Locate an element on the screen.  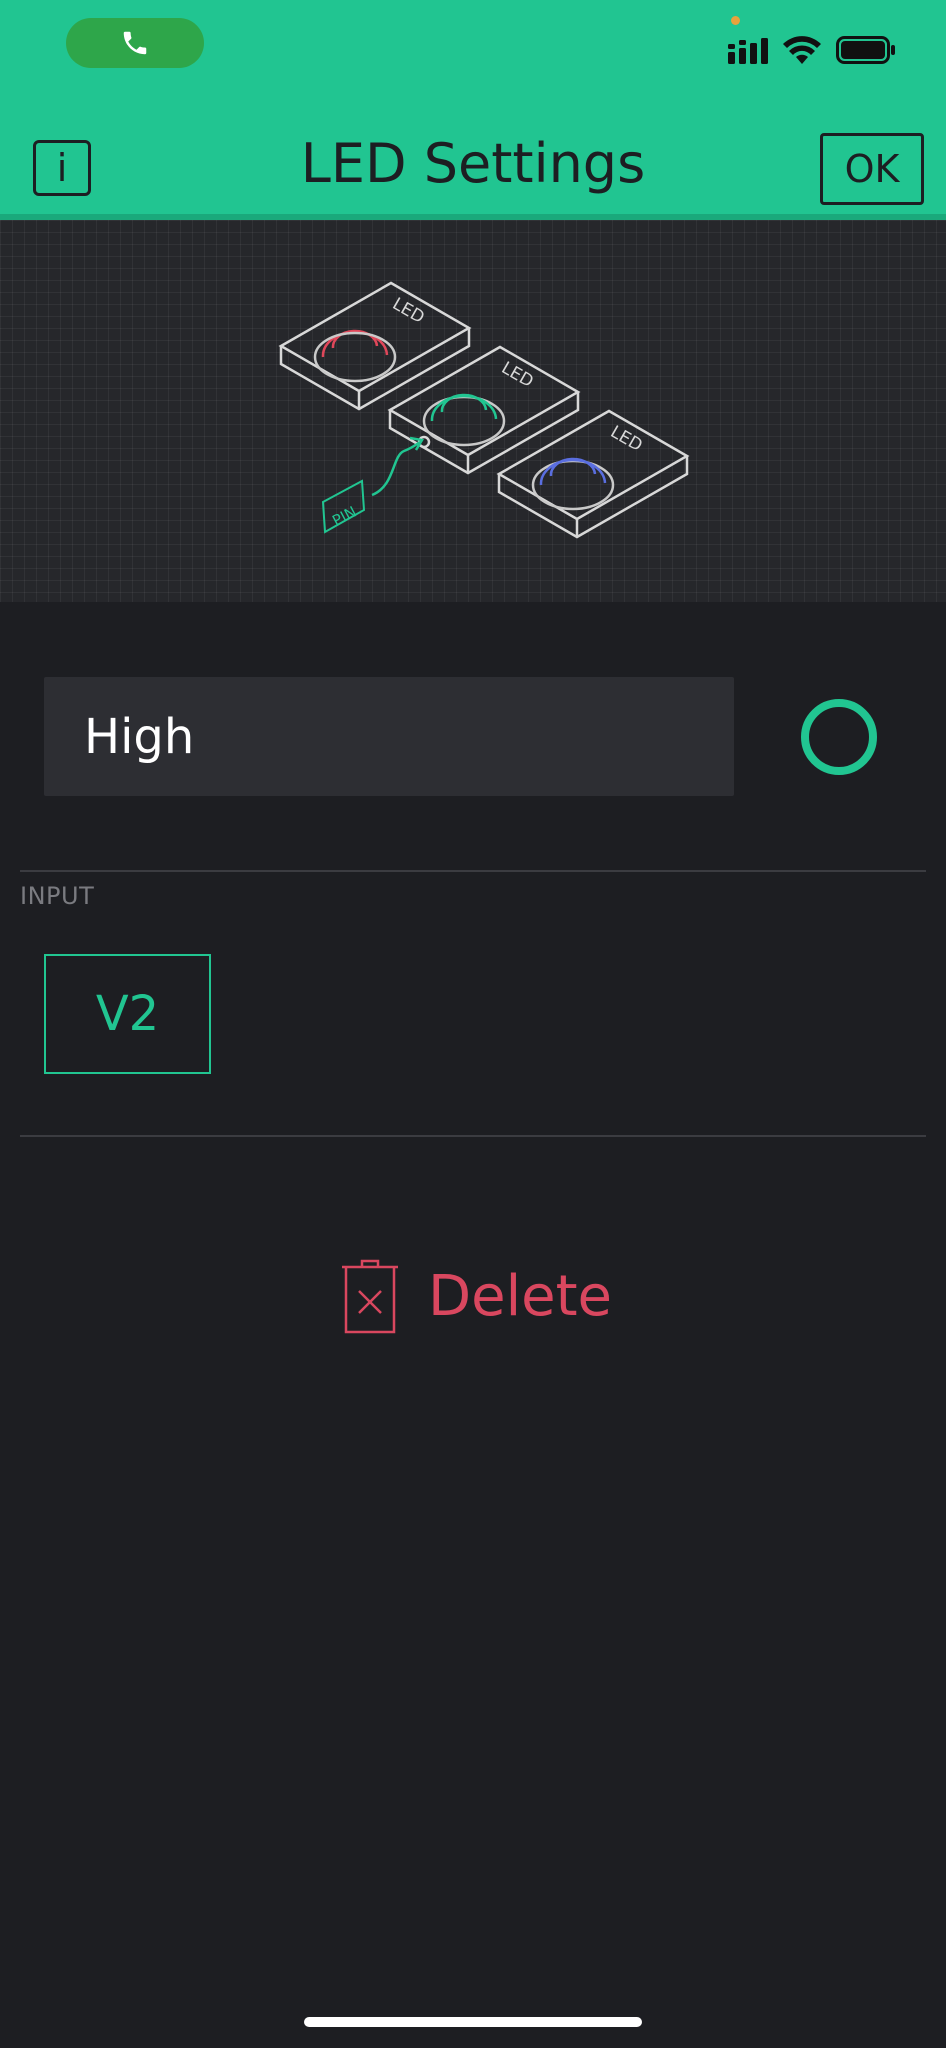
trash-icon is located at coordinates (370, 1296).